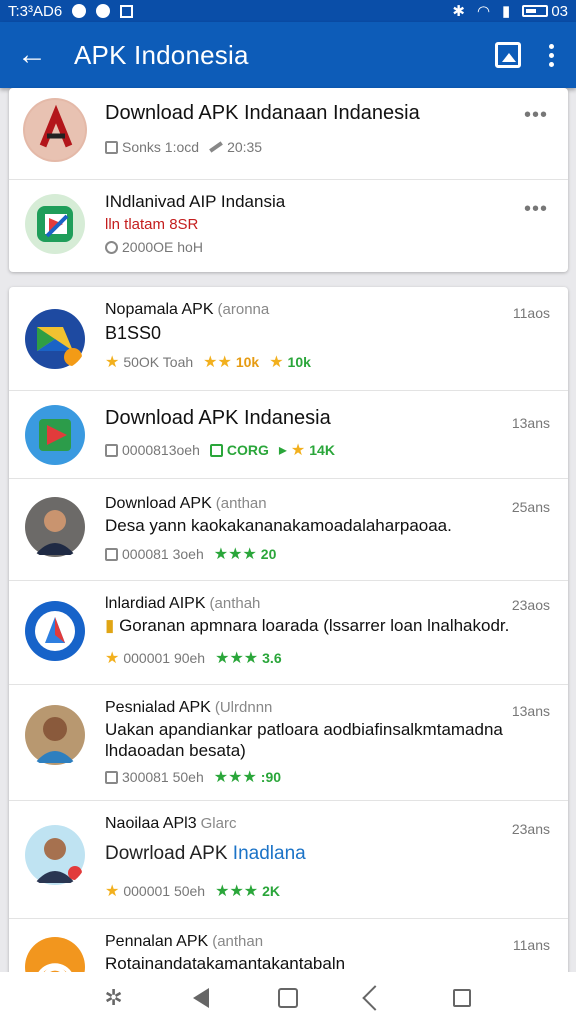  I want to click on app-tag: (anthan, so click(238, 941).